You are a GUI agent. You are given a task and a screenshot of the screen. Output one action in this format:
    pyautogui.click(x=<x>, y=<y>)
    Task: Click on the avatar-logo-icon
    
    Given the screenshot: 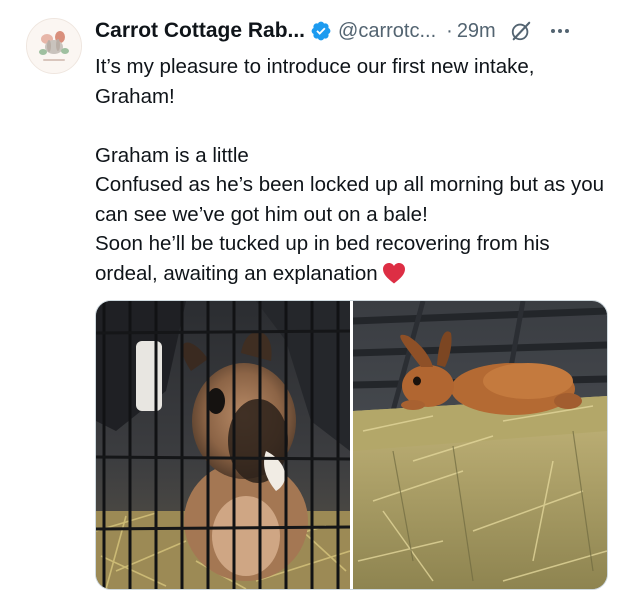 What is the action you would take?
    pyautogui.click(x=54, y=46)
    